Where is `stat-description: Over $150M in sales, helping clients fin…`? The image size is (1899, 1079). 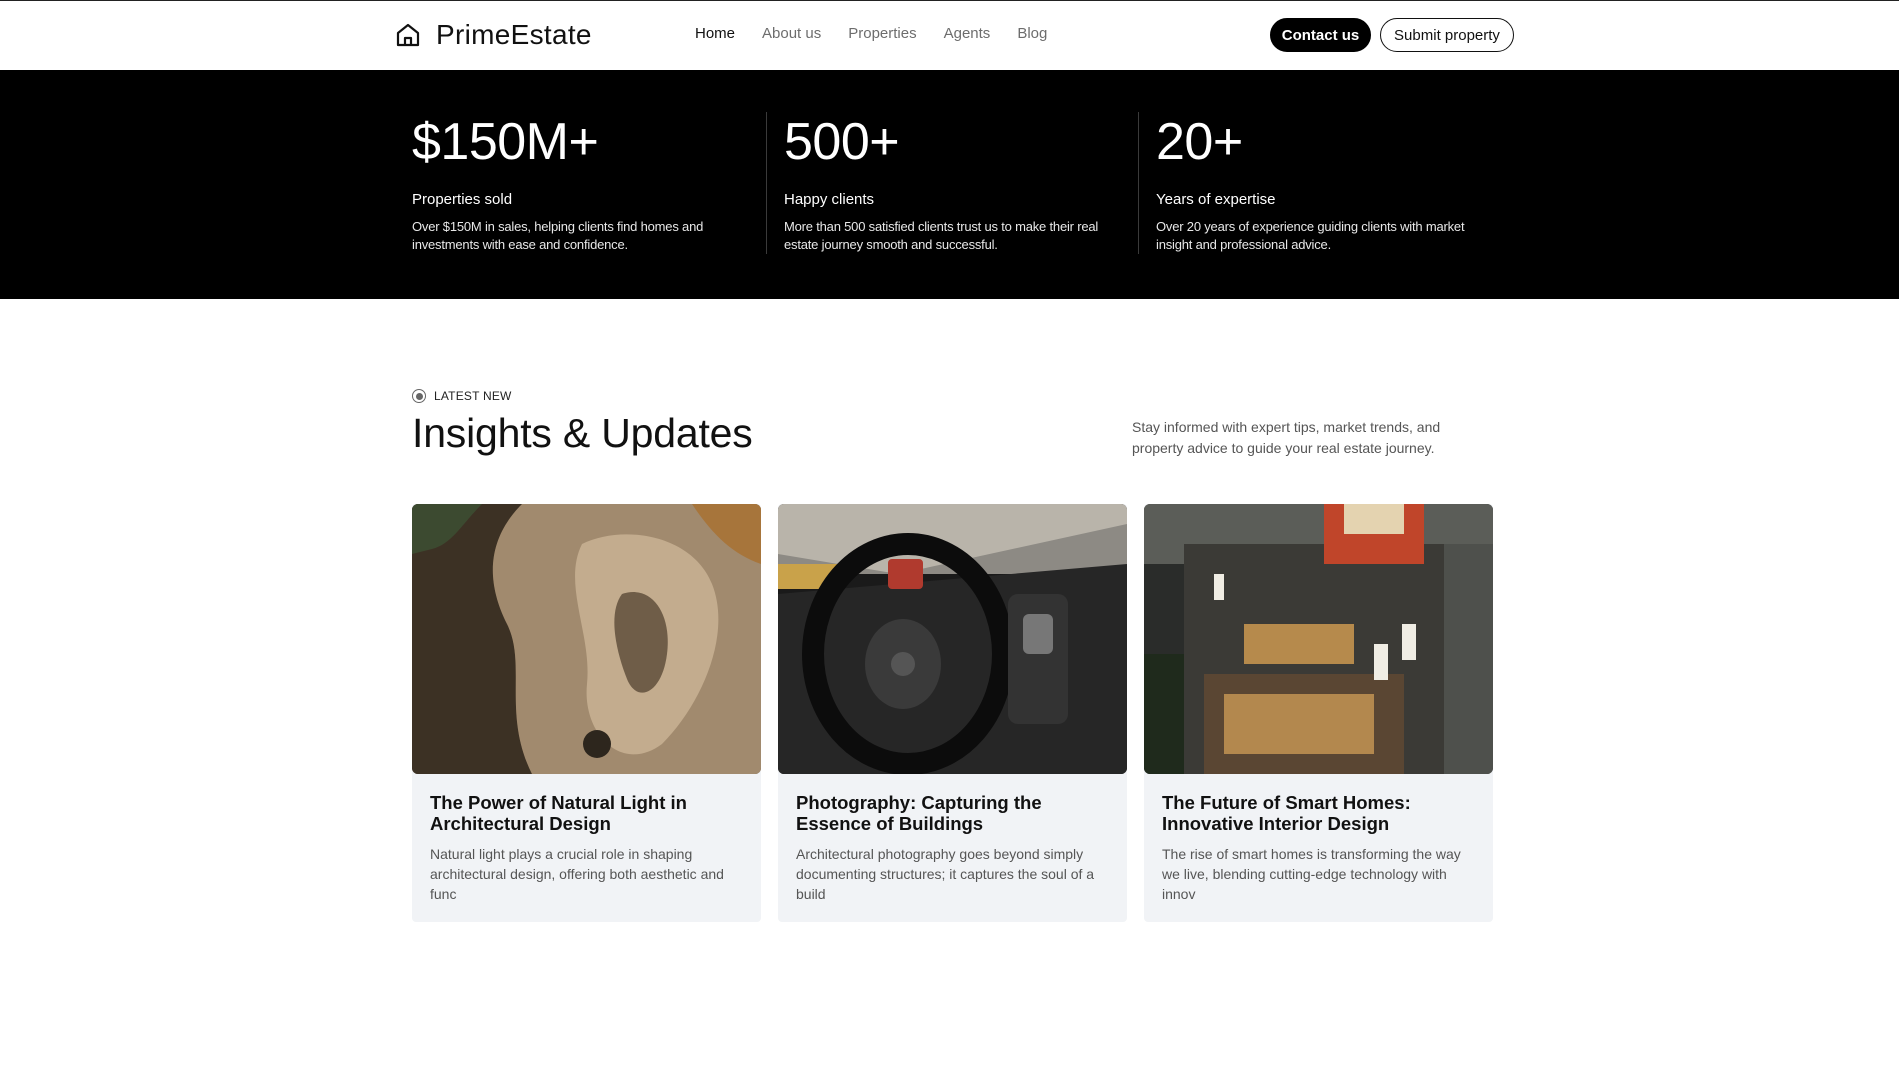
stat-description: Over $150M in sales, helping clients fin… is located at coordinates (558, 235).